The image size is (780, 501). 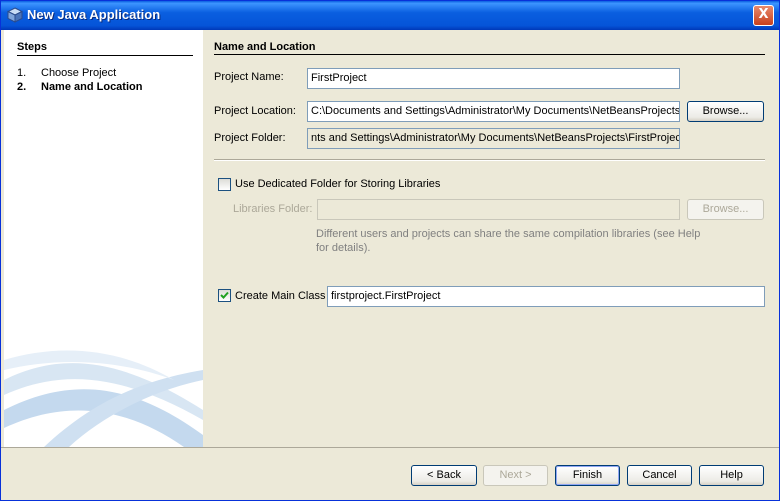 I want to click on project-folder-label: Project Folder:, so click(x=250, y=138).